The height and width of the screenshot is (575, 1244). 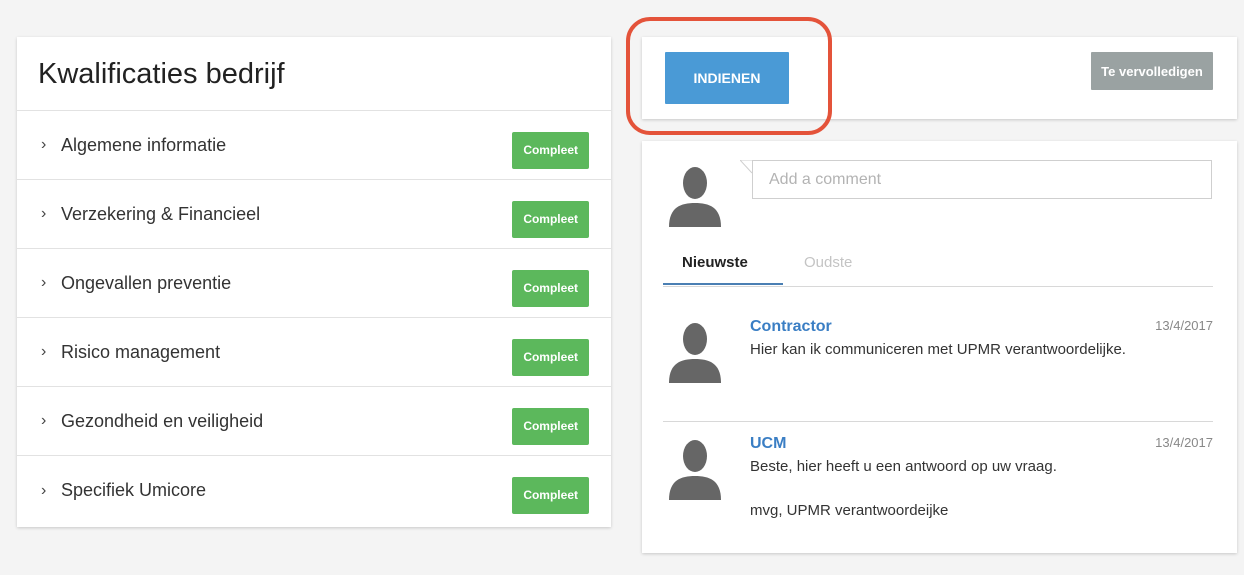 I want to click on comment-author: UCM, so click(x=768, y=444).